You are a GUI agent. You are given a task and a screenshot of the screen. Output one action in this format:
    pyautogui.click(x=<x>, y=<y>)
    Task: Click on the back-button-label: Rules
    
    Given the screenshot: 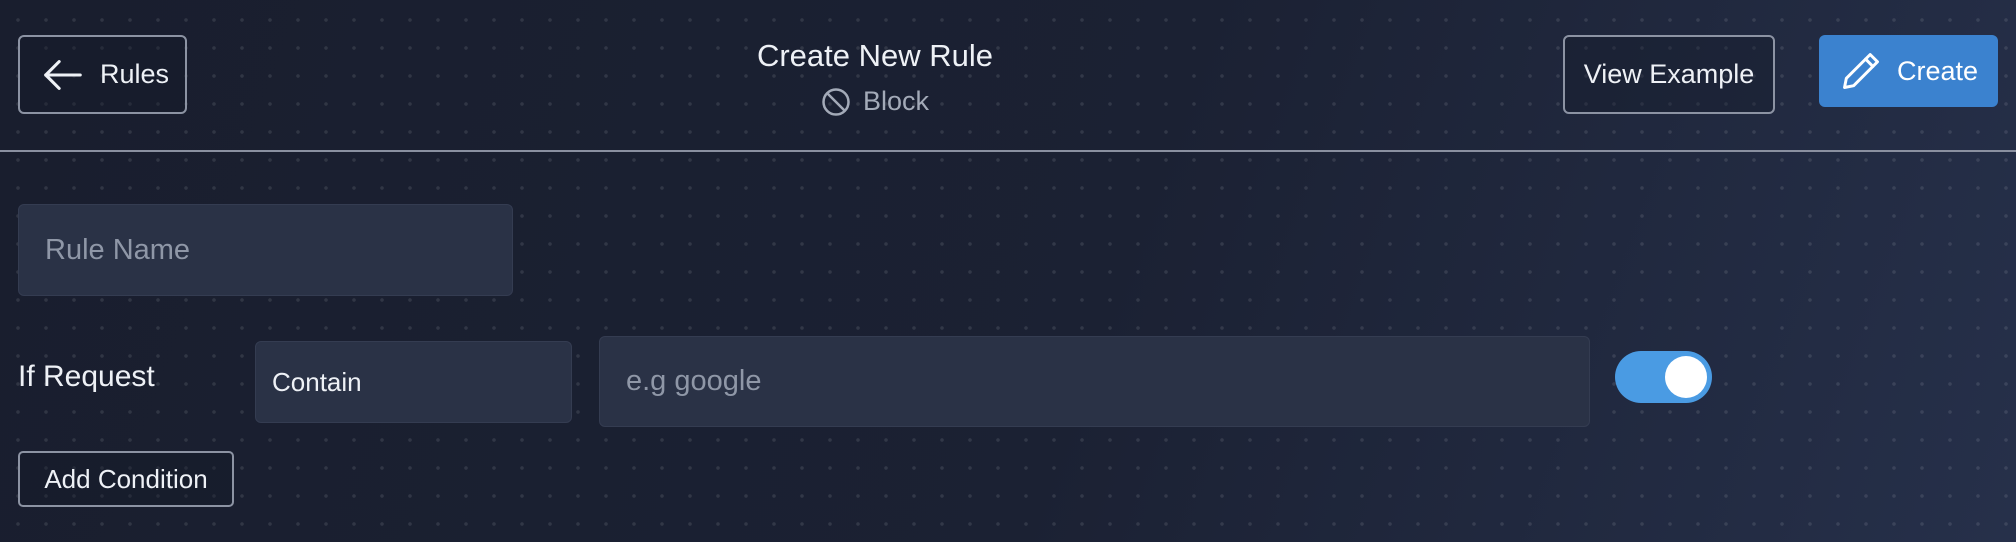 What is the action you would take?
    pyautogui.click(x=135, y=74)
    